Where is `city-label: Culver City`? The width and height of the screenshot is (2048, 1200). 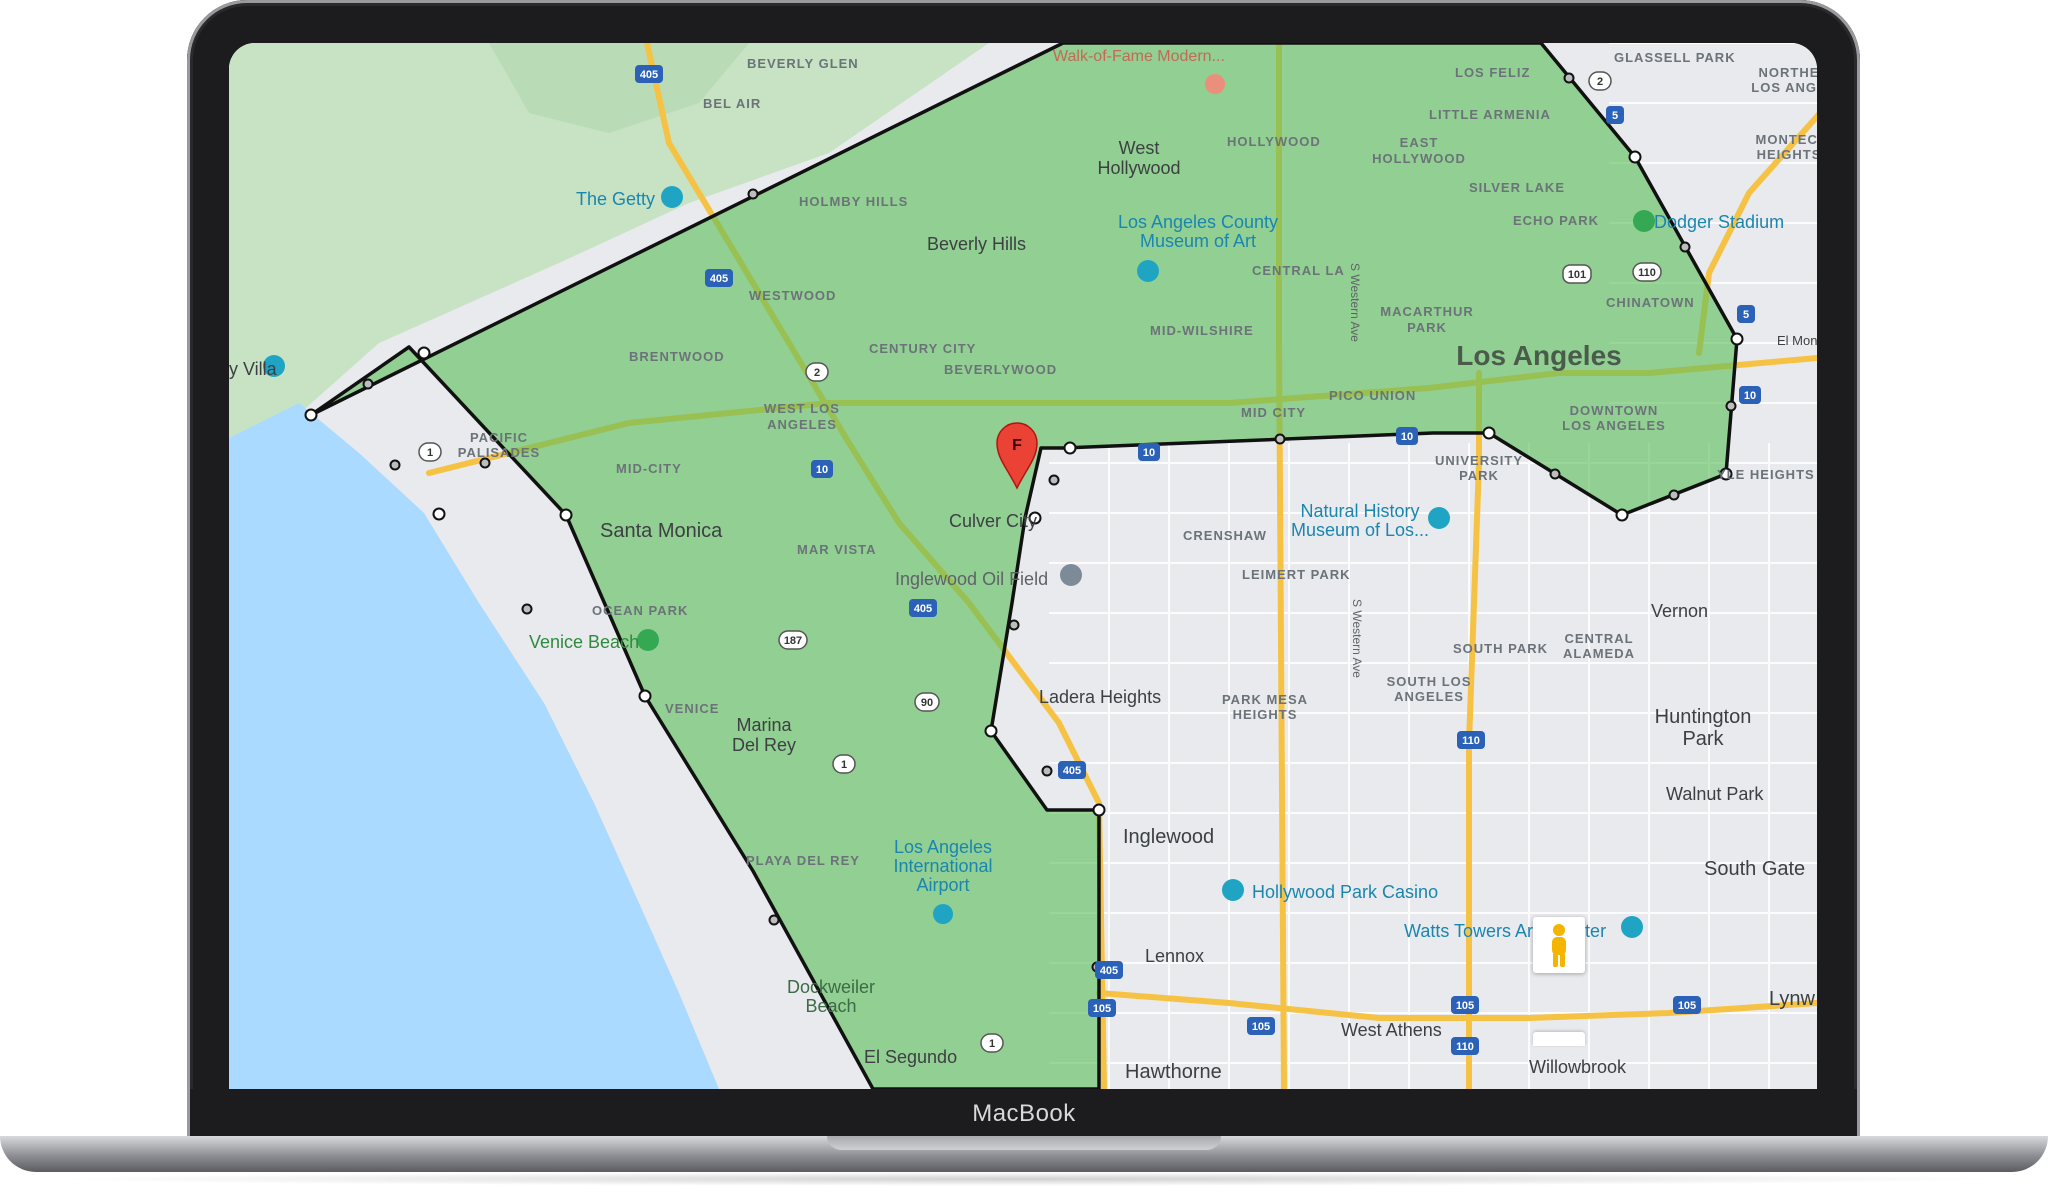
city-label: Culver City is located at coordinates (993, 521).